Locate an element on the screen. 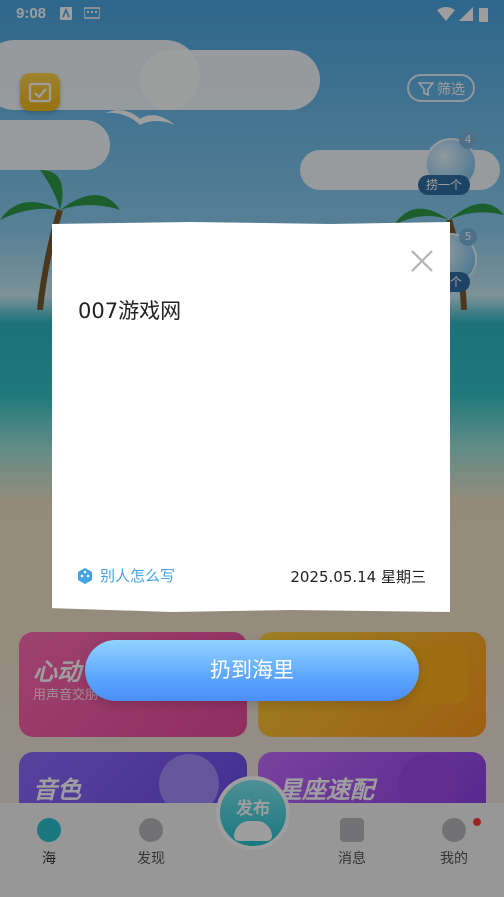 The width and height of the screenshot is (504, 897). close-icon is located at coordinates (422, 261).